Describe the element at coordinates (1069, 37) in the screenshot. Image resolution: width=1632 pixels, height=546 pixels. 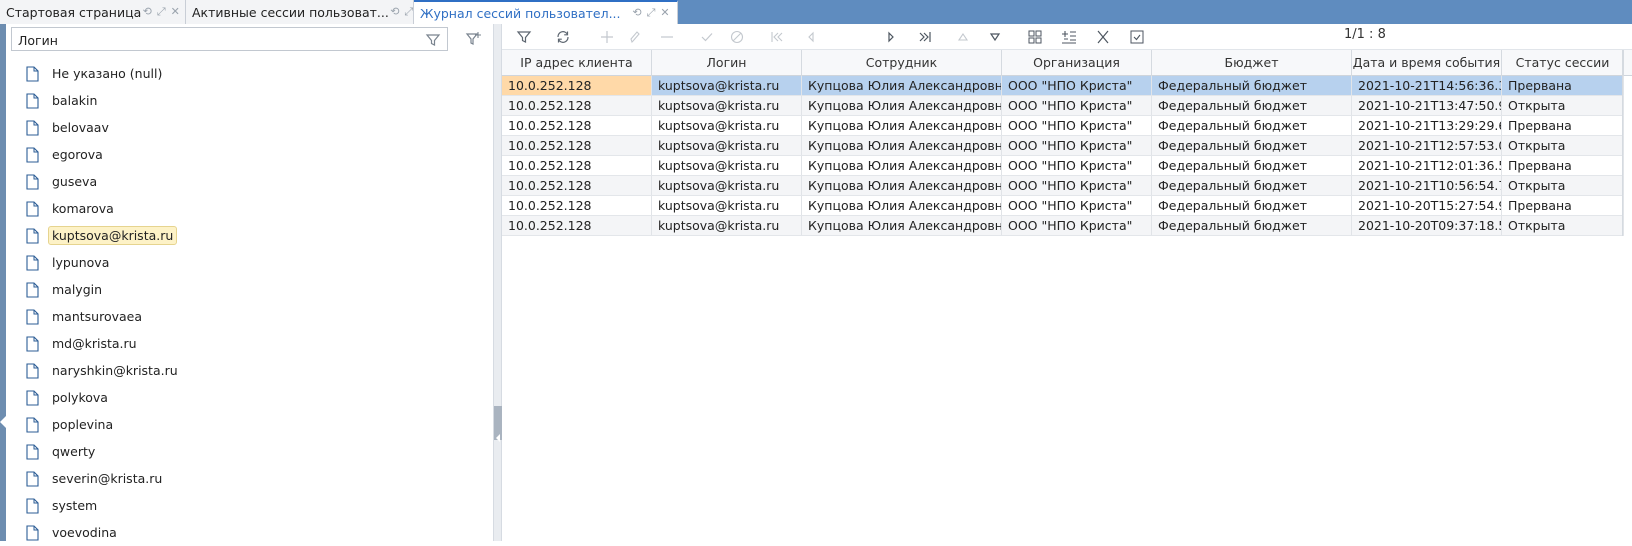
I see `expand-button` at that location.